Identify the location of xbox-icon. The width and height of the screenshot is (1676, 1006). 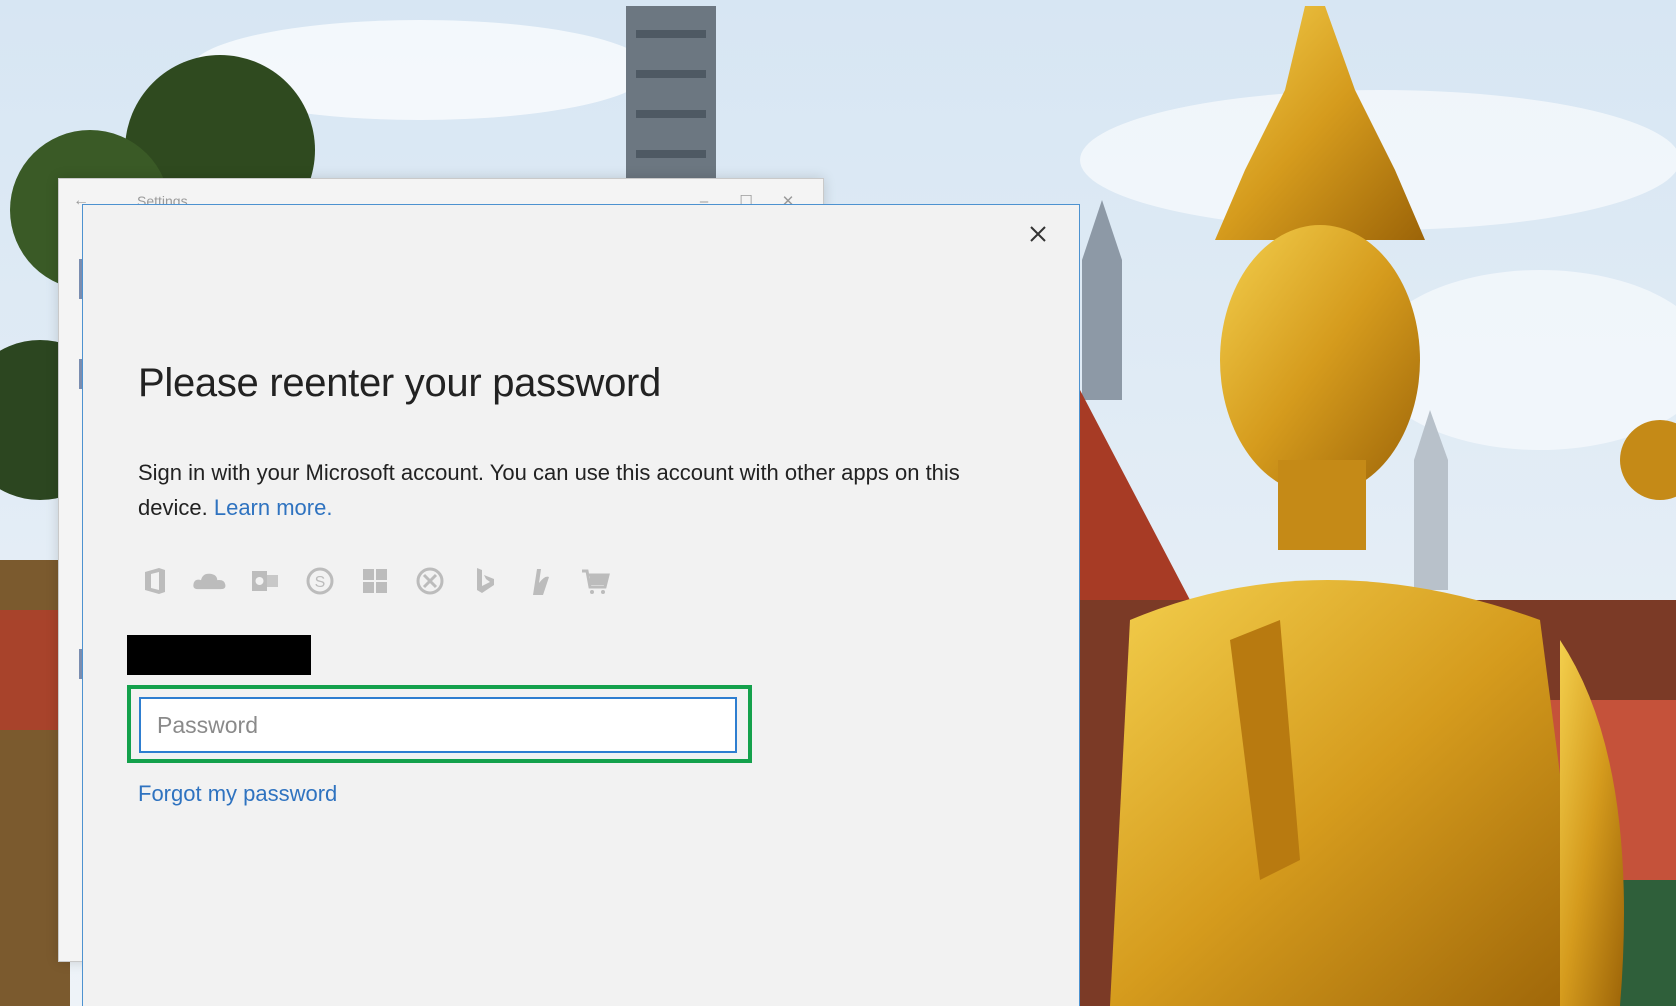
(430, 581).